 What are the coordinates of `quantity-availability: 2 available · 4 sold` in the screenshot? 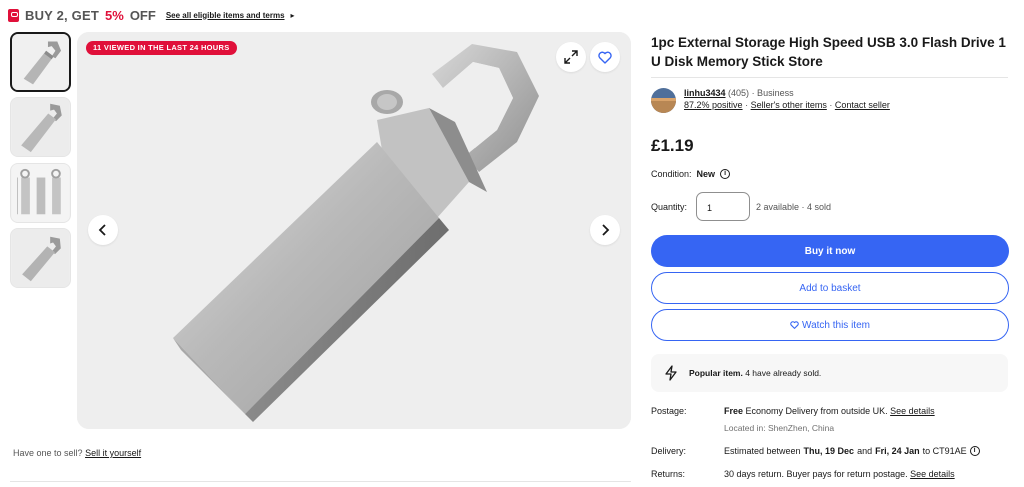 It's located at (794, 207).